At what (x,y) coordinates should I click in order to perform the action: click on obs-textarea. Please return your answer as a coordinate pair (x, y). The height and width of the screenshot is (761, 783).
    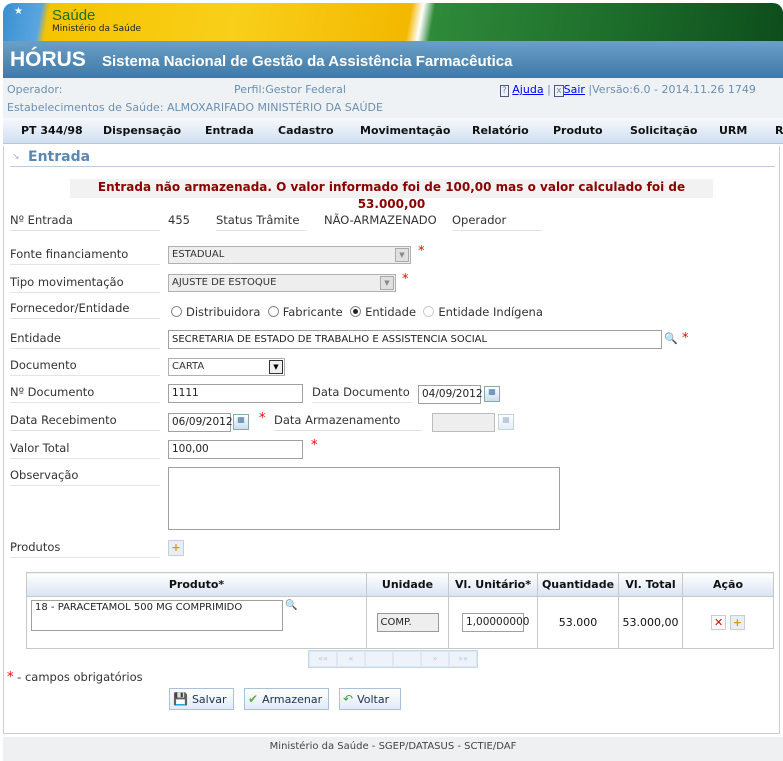
    Looking at the image, I should click on (364, 498).